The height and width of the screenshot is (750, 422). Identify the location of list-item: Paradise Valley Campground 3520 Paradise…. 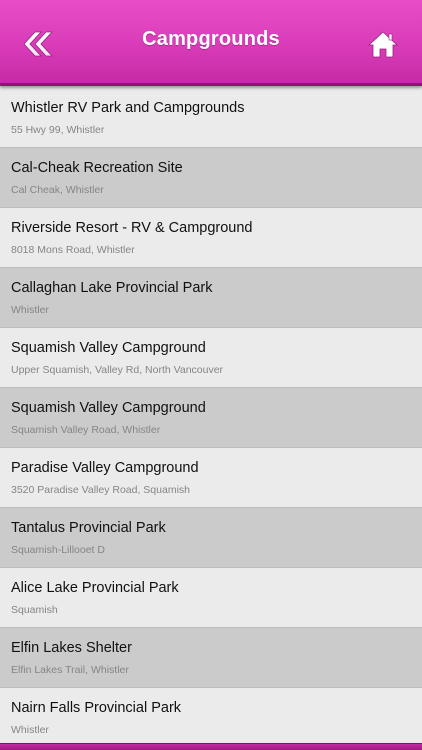
(211, 478).